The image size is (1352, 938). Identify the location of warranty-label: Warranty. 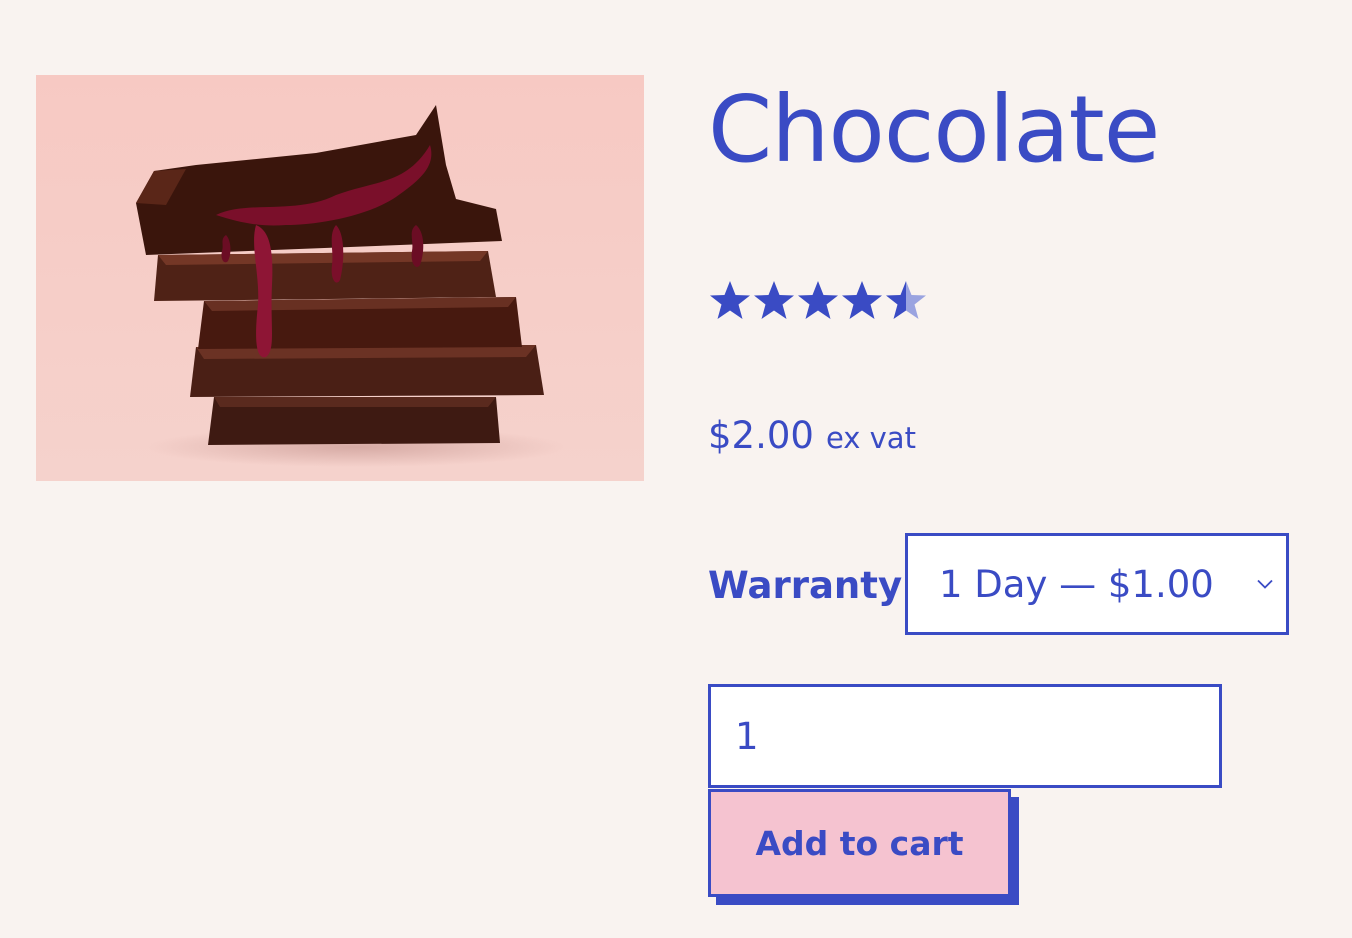
(805, 585).